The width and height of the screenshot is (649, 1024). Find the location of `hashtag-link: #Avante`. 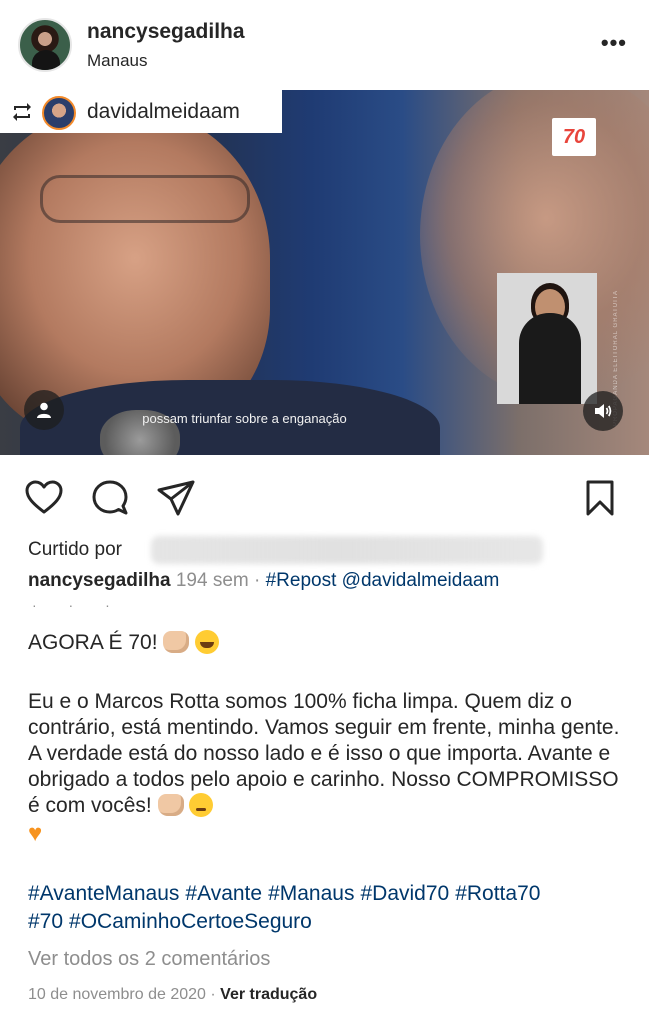

hashtag-link: #Avante is located at coordinates (223, 893).